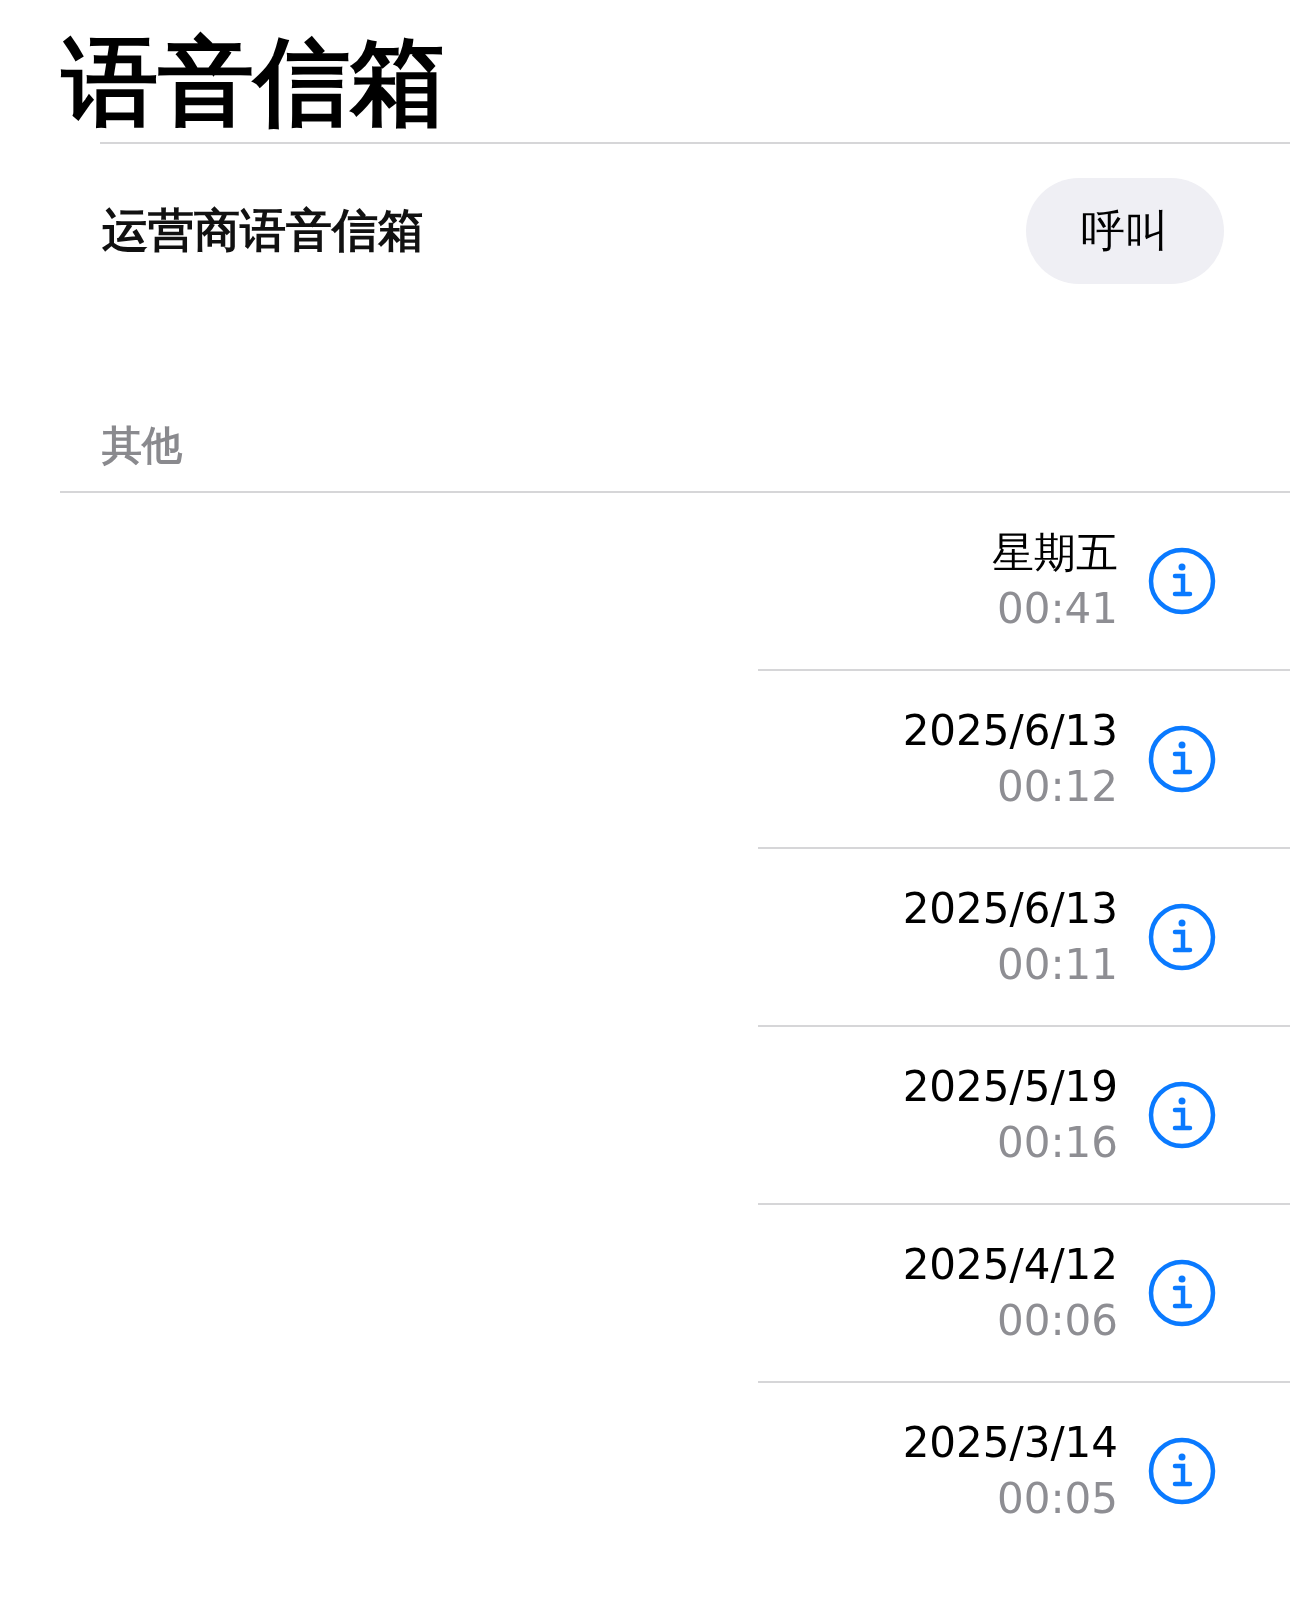 This screenshot has width=1290, height=1597. I want to click on message-duration: 00:05, so click(1057, 1499).